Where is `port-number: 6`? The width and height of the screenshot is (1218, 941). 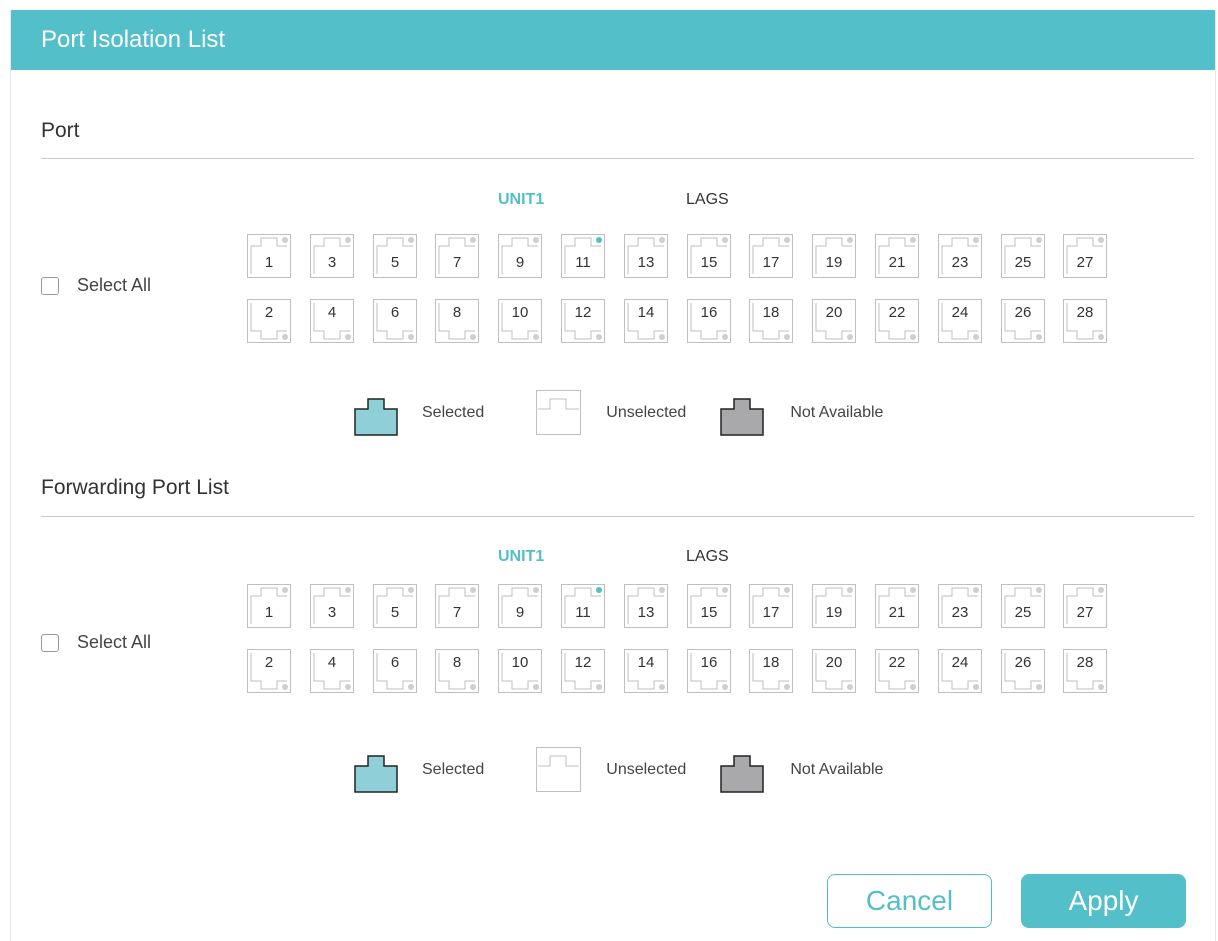
port-number: 6 is located at coordinates (395, 662).